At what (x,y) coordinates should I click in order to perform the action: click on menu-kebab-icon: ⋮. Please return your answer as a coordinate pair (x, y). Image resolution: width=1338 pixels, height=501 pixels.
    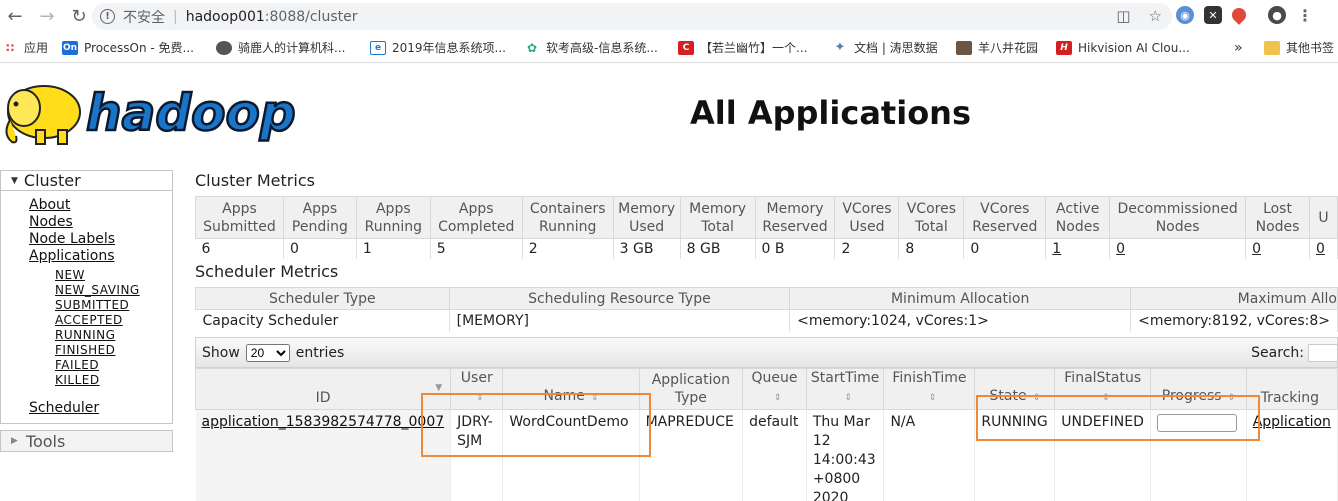
    Looking at the image, I should click on (1305, 15).